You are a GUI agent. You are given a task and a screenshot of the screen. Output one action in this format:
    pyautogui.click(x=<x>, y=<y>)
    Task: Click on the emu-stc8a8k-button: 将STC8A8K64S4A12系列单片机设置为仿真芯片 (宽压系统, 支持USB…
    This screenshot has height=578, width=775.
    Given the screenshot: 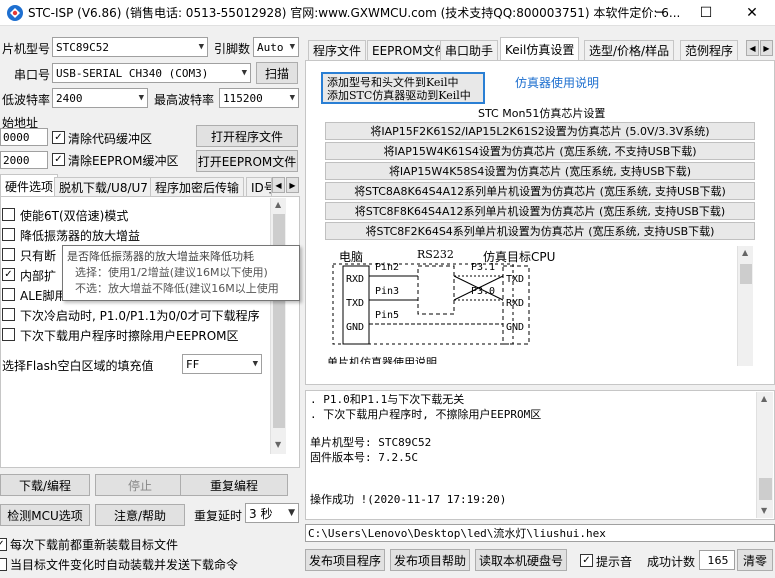 What is the action you would take?
    pyautogui.click(x=540, y=191)
    